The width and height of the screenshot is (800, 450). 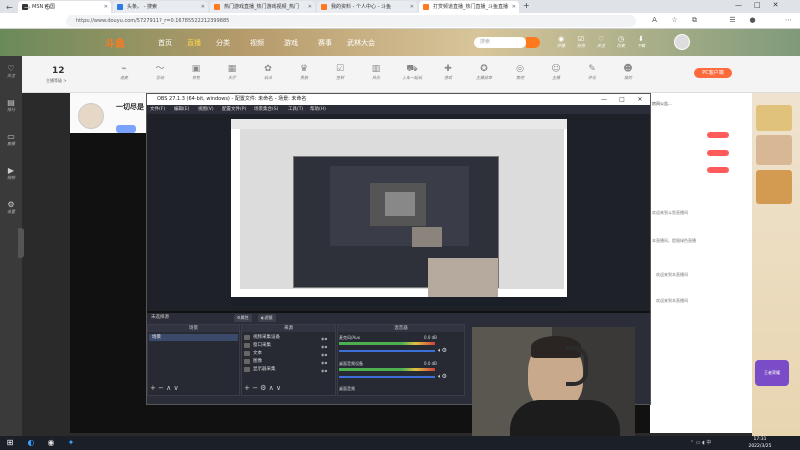 I want to click on source-item: 显示器采集 ◉▪, so click(x=288, y=369).